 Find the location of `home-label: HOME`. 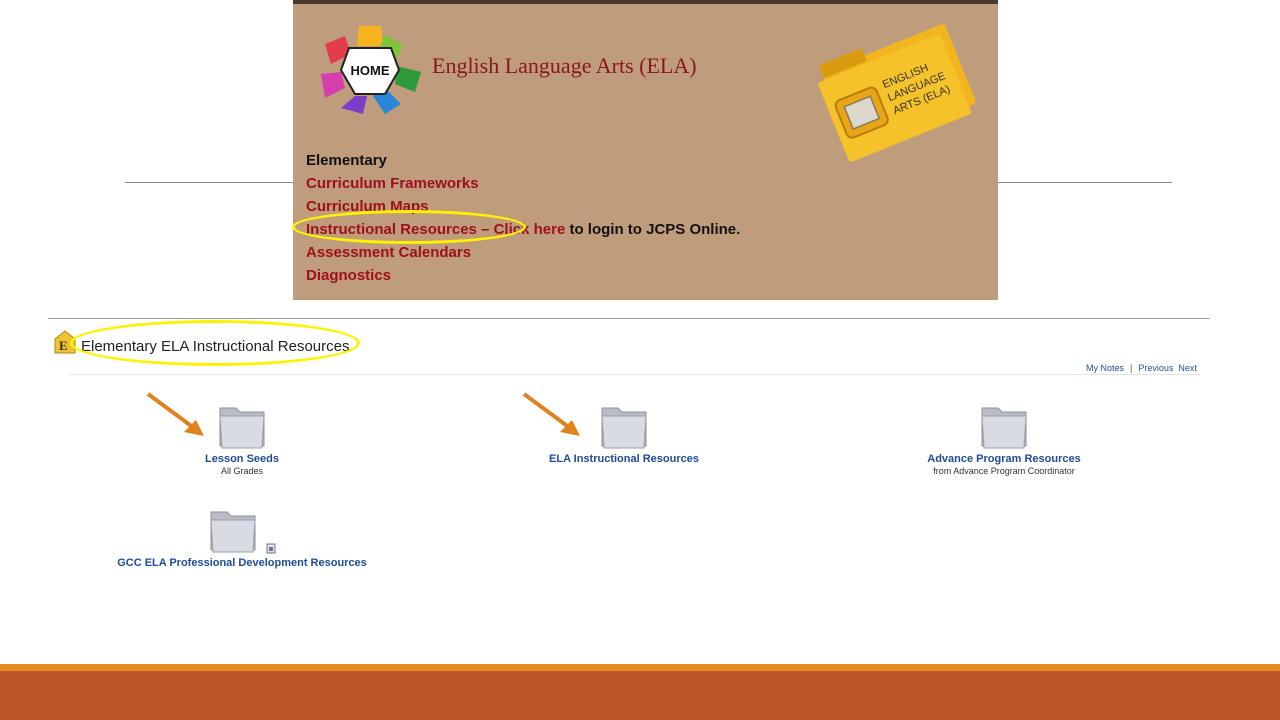

home-label: HOME is located at coordinates (370, 70).